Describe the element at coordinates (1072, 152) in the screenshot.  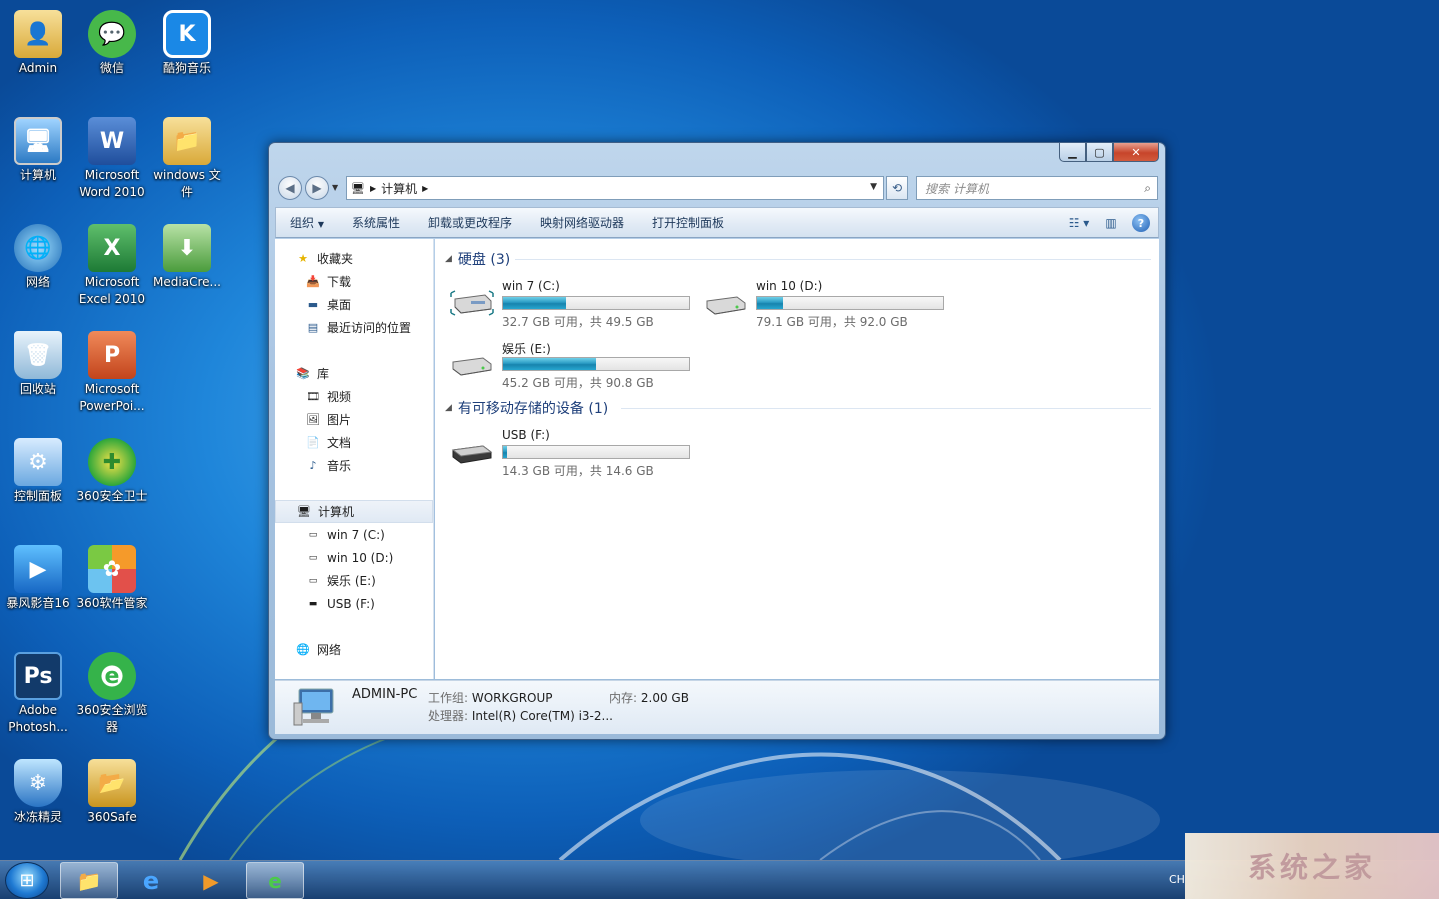
I see `minimize-button: ▁` at that location.